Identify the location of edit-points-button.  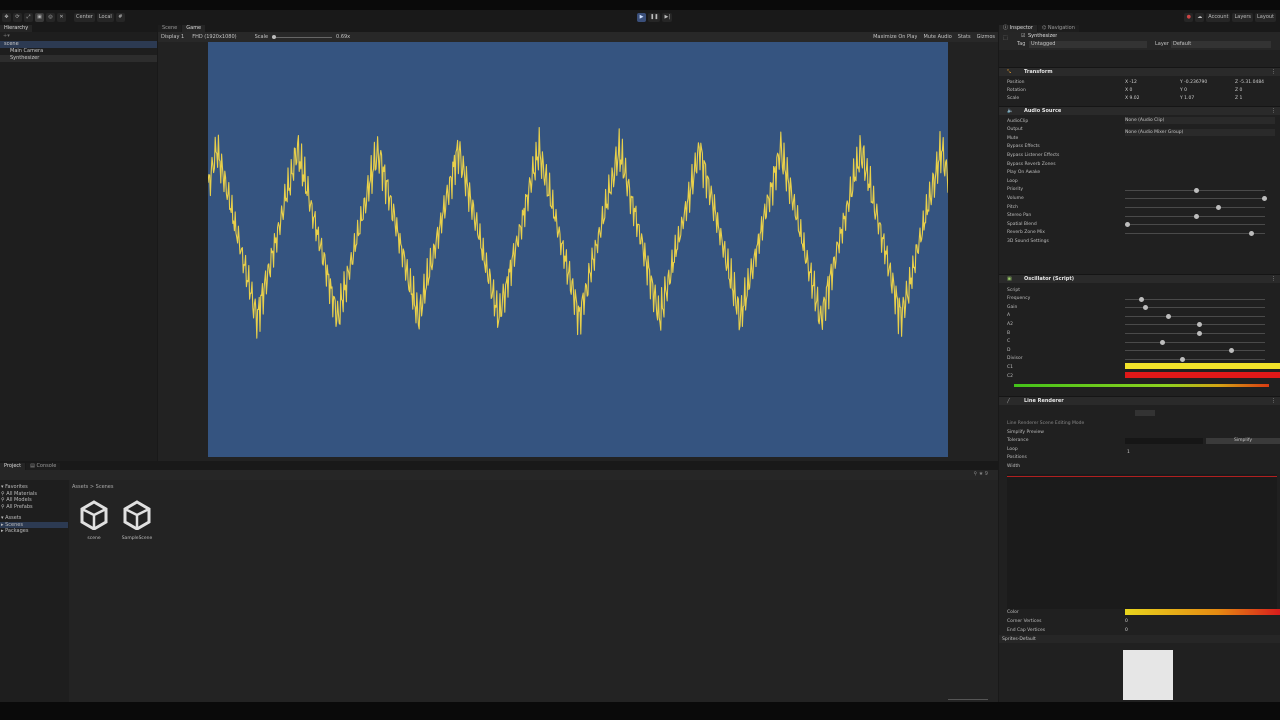
(1145, 413).